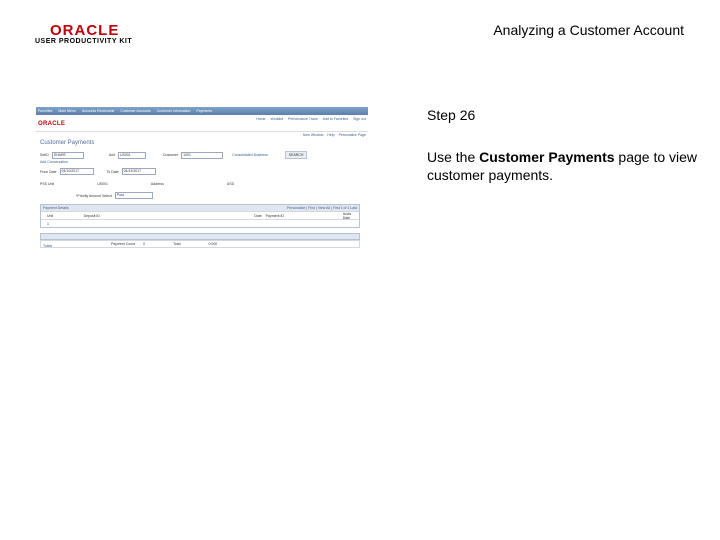  Describe the element at coordinates (84, 41) in the screenshot. I see `upk-logo-subtitle: USER PRODUCTIVITY KIT` at that location.